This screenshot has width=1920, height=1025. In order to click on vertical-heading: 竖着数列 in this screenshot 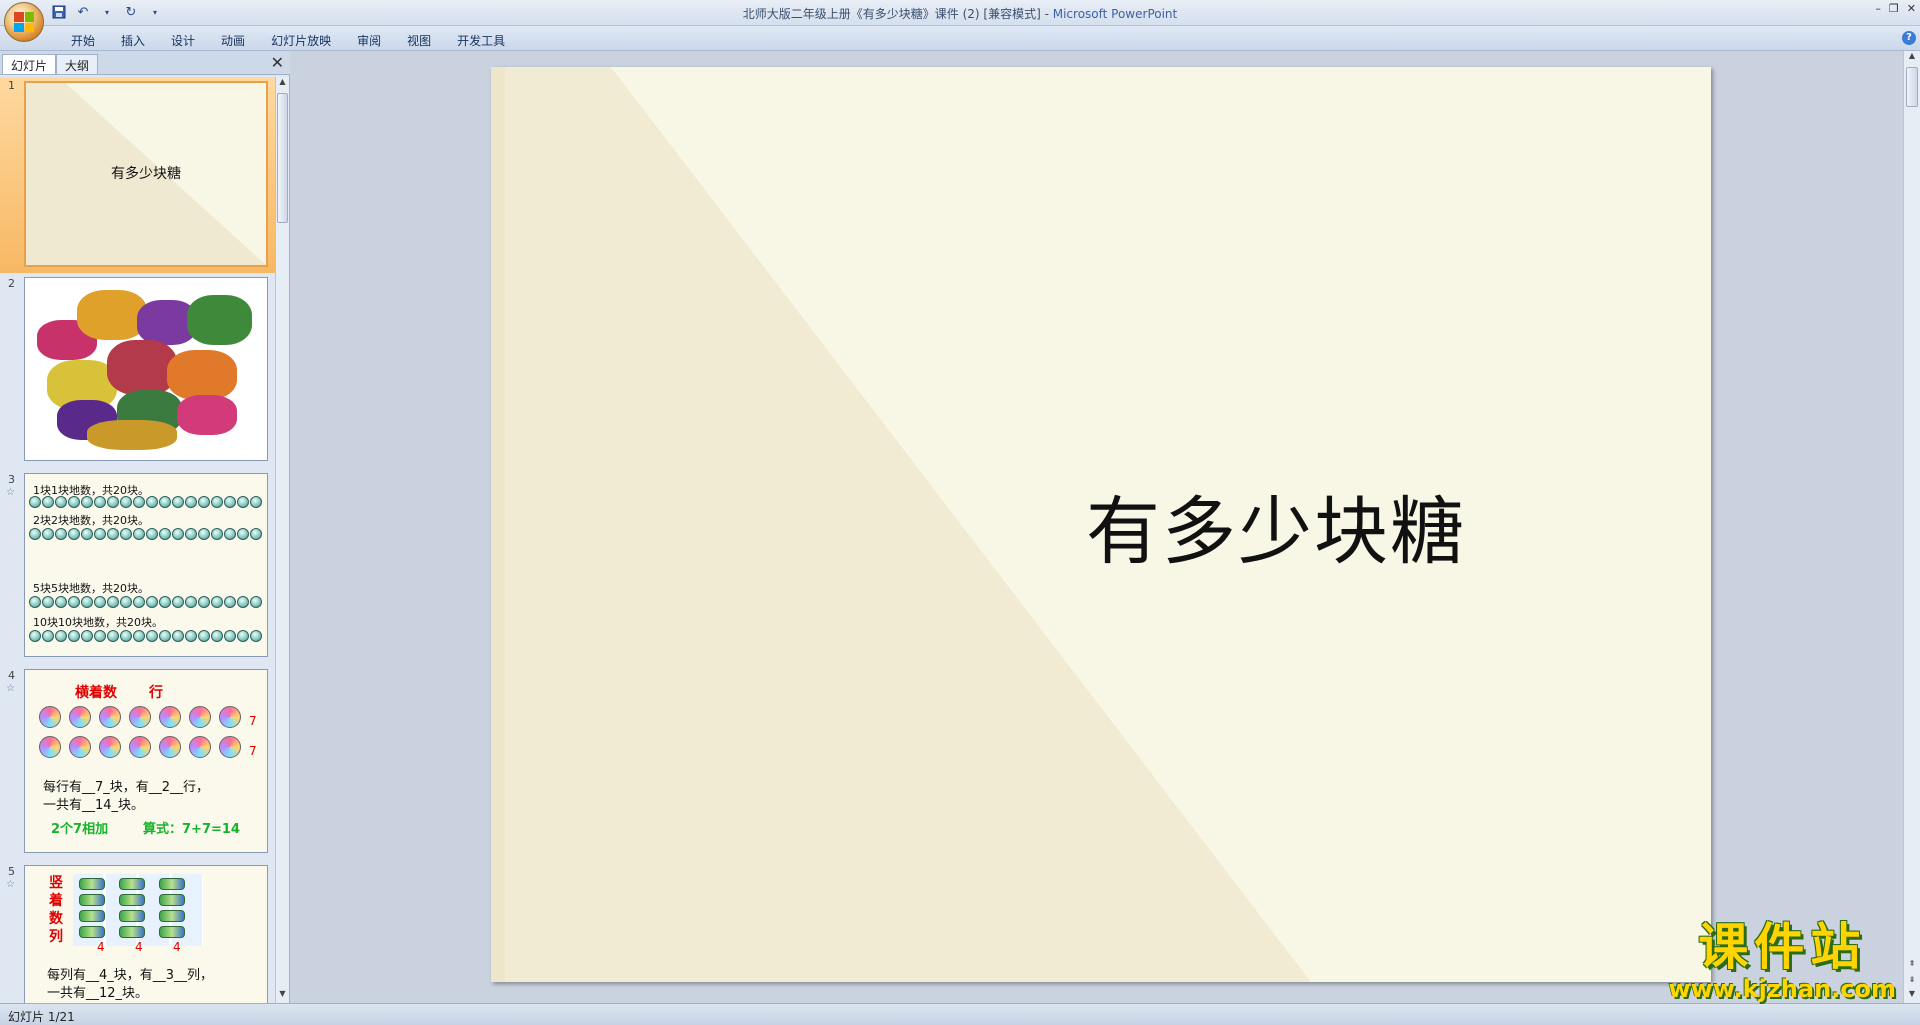, I will do `click(56, 910)`.